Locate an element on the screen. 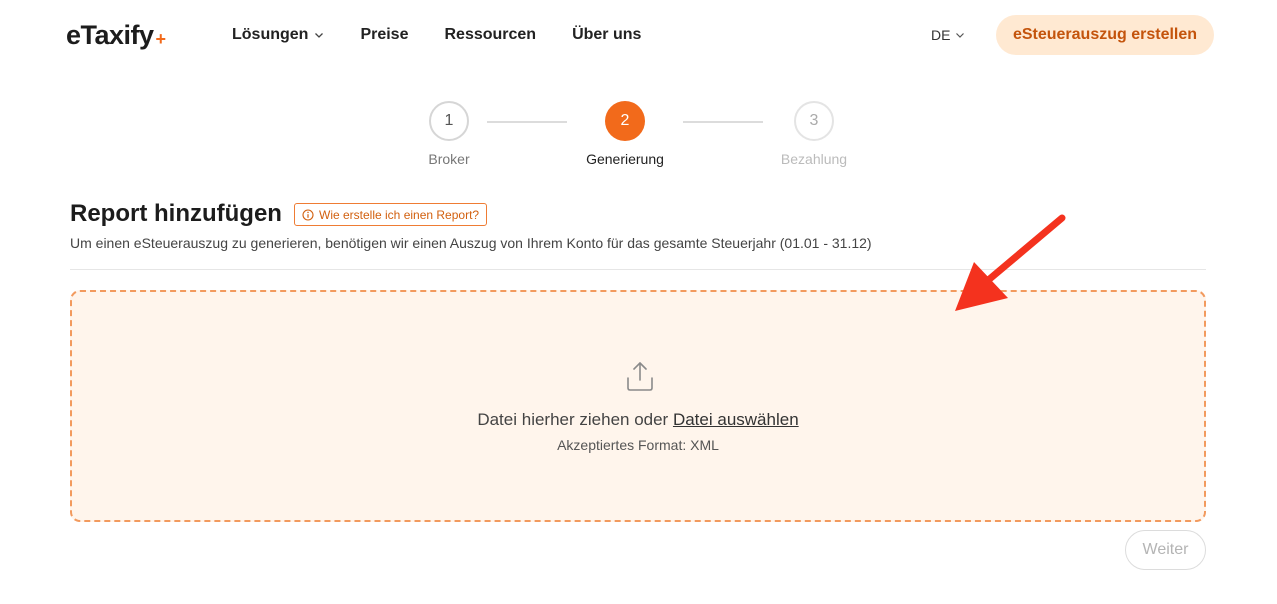 The image size is (1277, 604). select-file-link: Datei auswählen is located at coordinates (736, 419).